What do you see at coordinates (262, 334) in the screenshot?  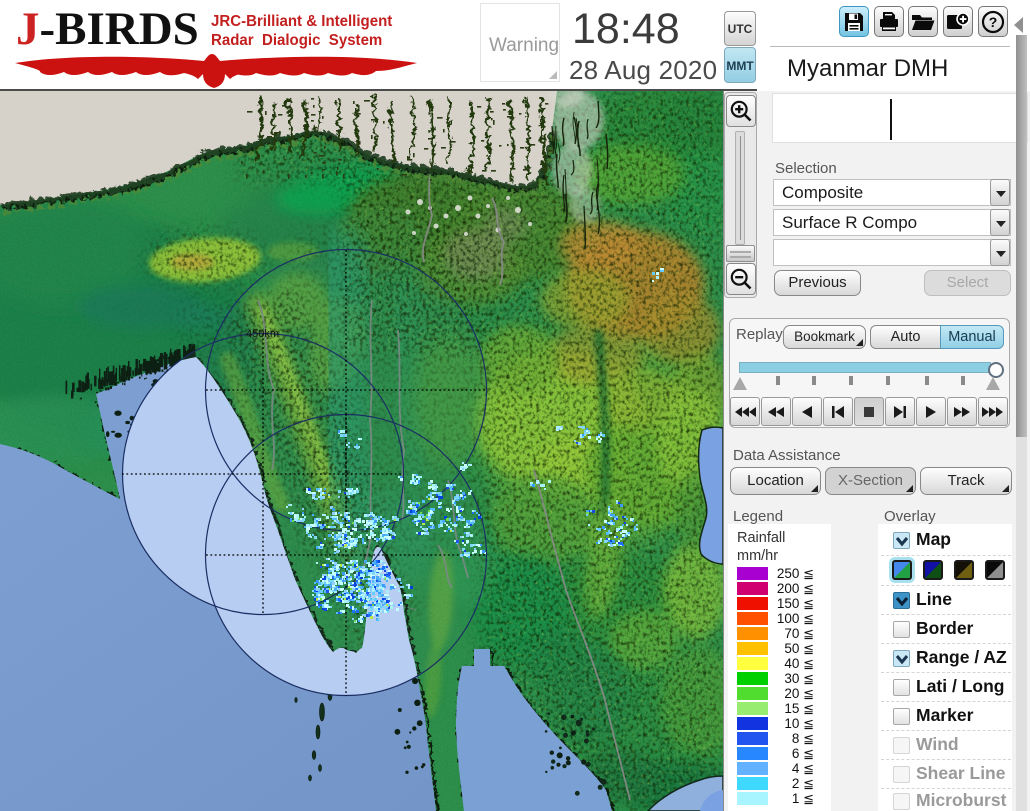 I see `svg-text: 450km` at bounding box center [262, 334].